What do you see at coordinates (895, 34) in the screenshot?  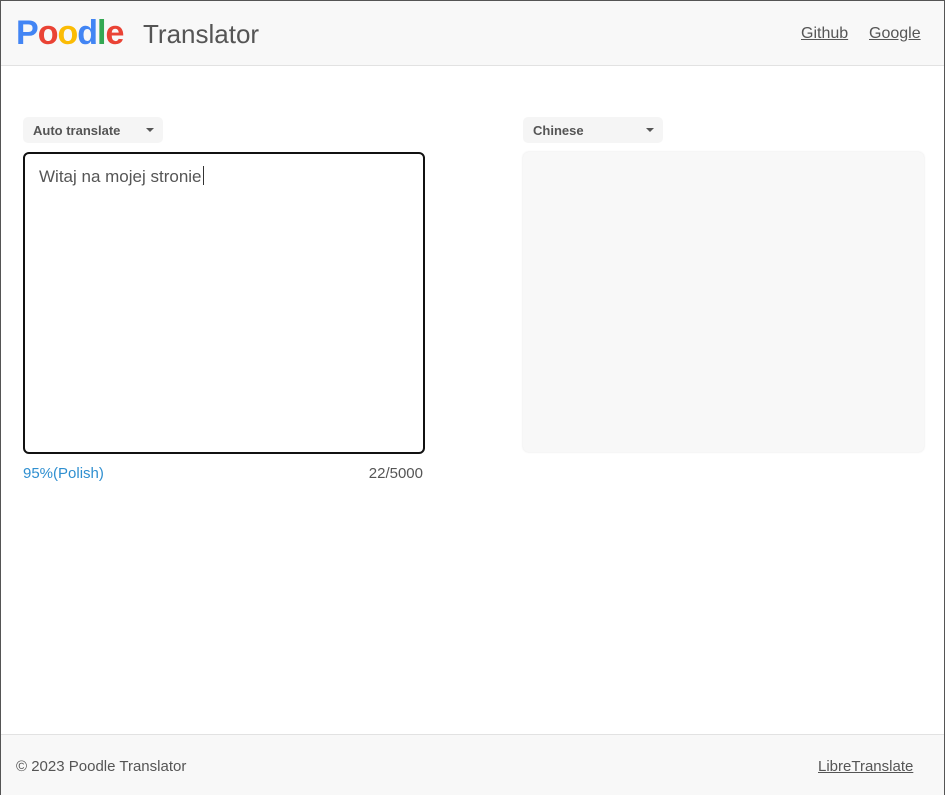 I see `google-link: Google` at bounding box center [895, 34].